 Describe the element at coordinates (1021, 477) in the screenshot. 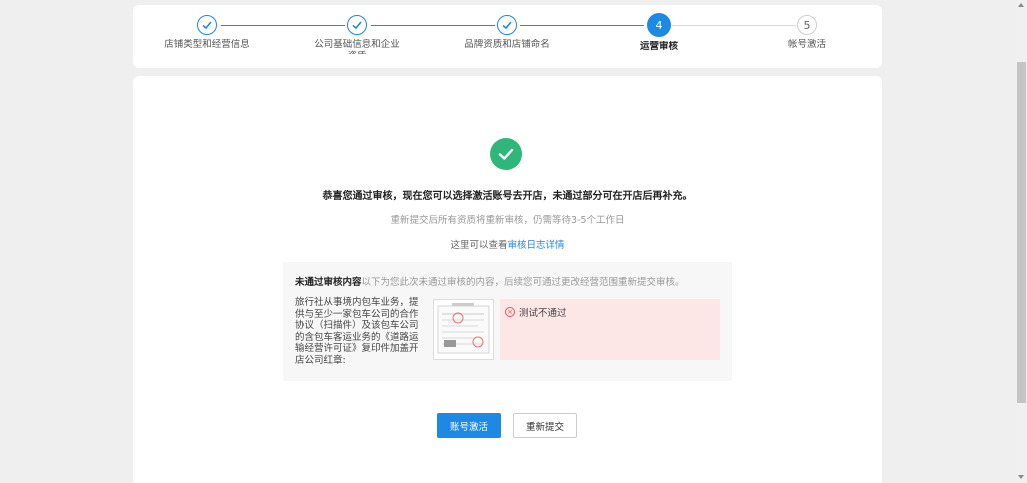

I see `scroll-down-arrow-icon` at that location.